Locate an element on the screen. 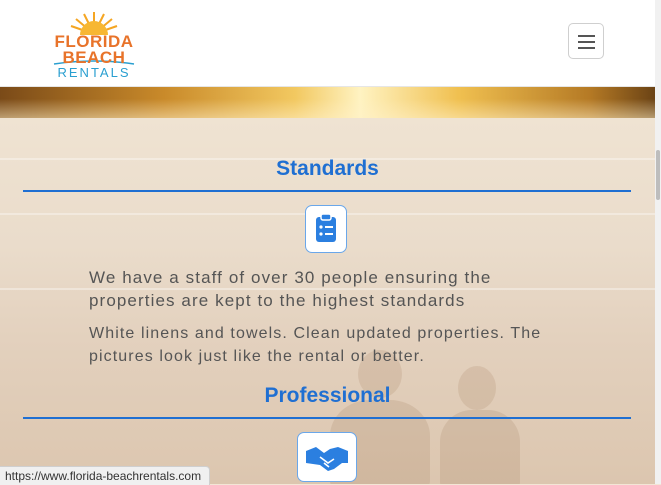  florida-beach-rentals-logo: FLORIDA BEACH RENTALS is located at coordinates (94, 45).